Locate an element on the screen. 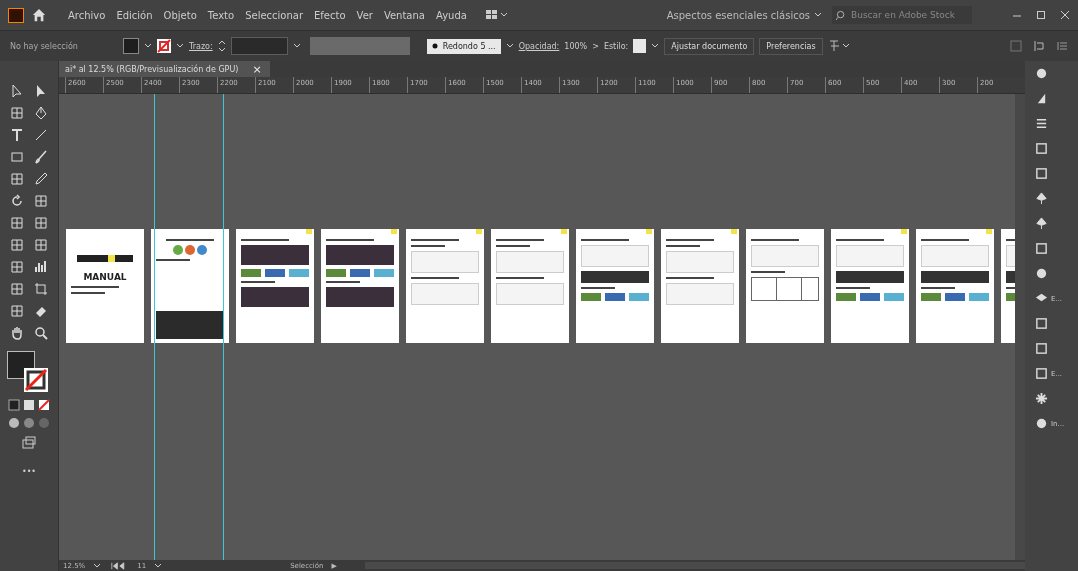 The width and height of the screenshot is (1078, 571). more-tools-button: ••• is located at coordinates (29, 471).